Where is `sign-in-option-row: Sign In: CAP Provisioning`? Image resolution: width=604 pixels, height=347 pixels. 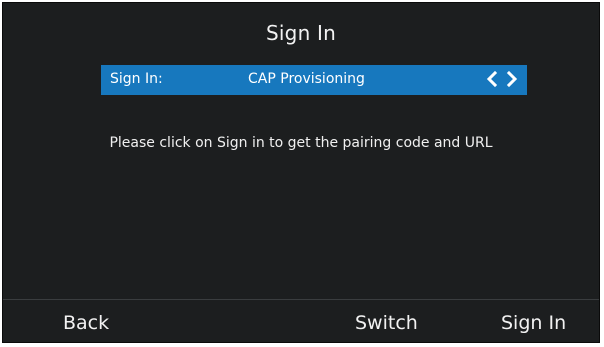
sign-in-option-row: Sign In: CAP Provisioning is located at coordinates (314, 80).